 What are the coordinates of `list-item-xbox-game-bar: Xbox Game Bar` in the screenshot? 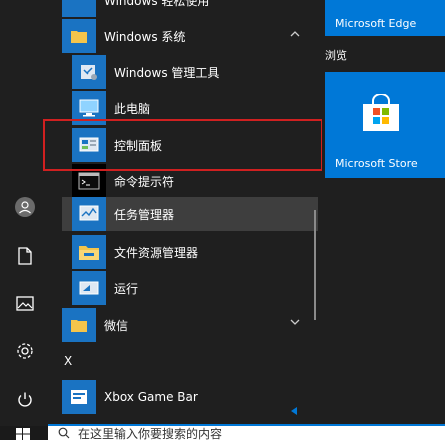 It's located at (187, 397).